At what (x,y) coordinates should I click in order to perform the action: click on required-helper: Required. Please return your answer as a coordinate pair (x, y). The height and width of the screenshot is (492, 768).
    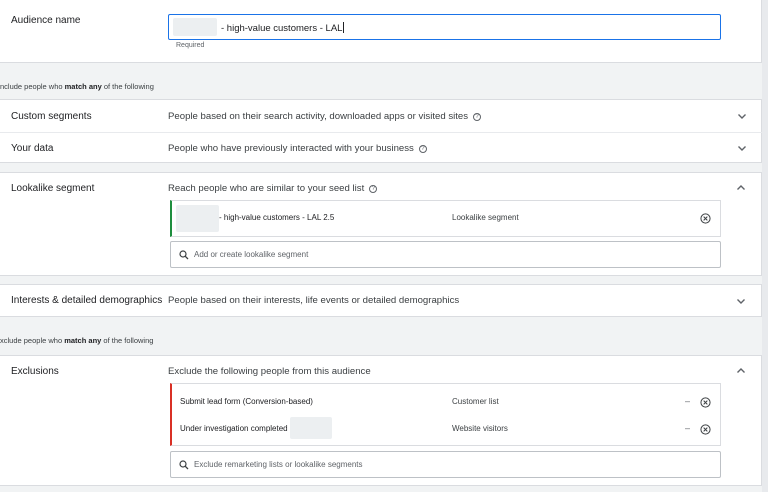
    Looking at the image, I should click on (190, 45).